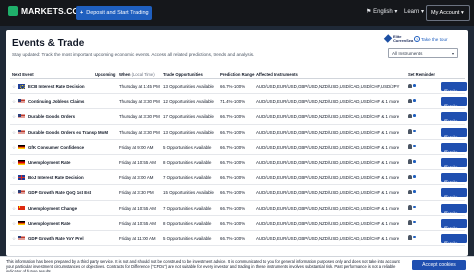 The width and height of the screenshot is (474, 272). I want to click on col-upcoming: Upcoming, so click(105, 74).